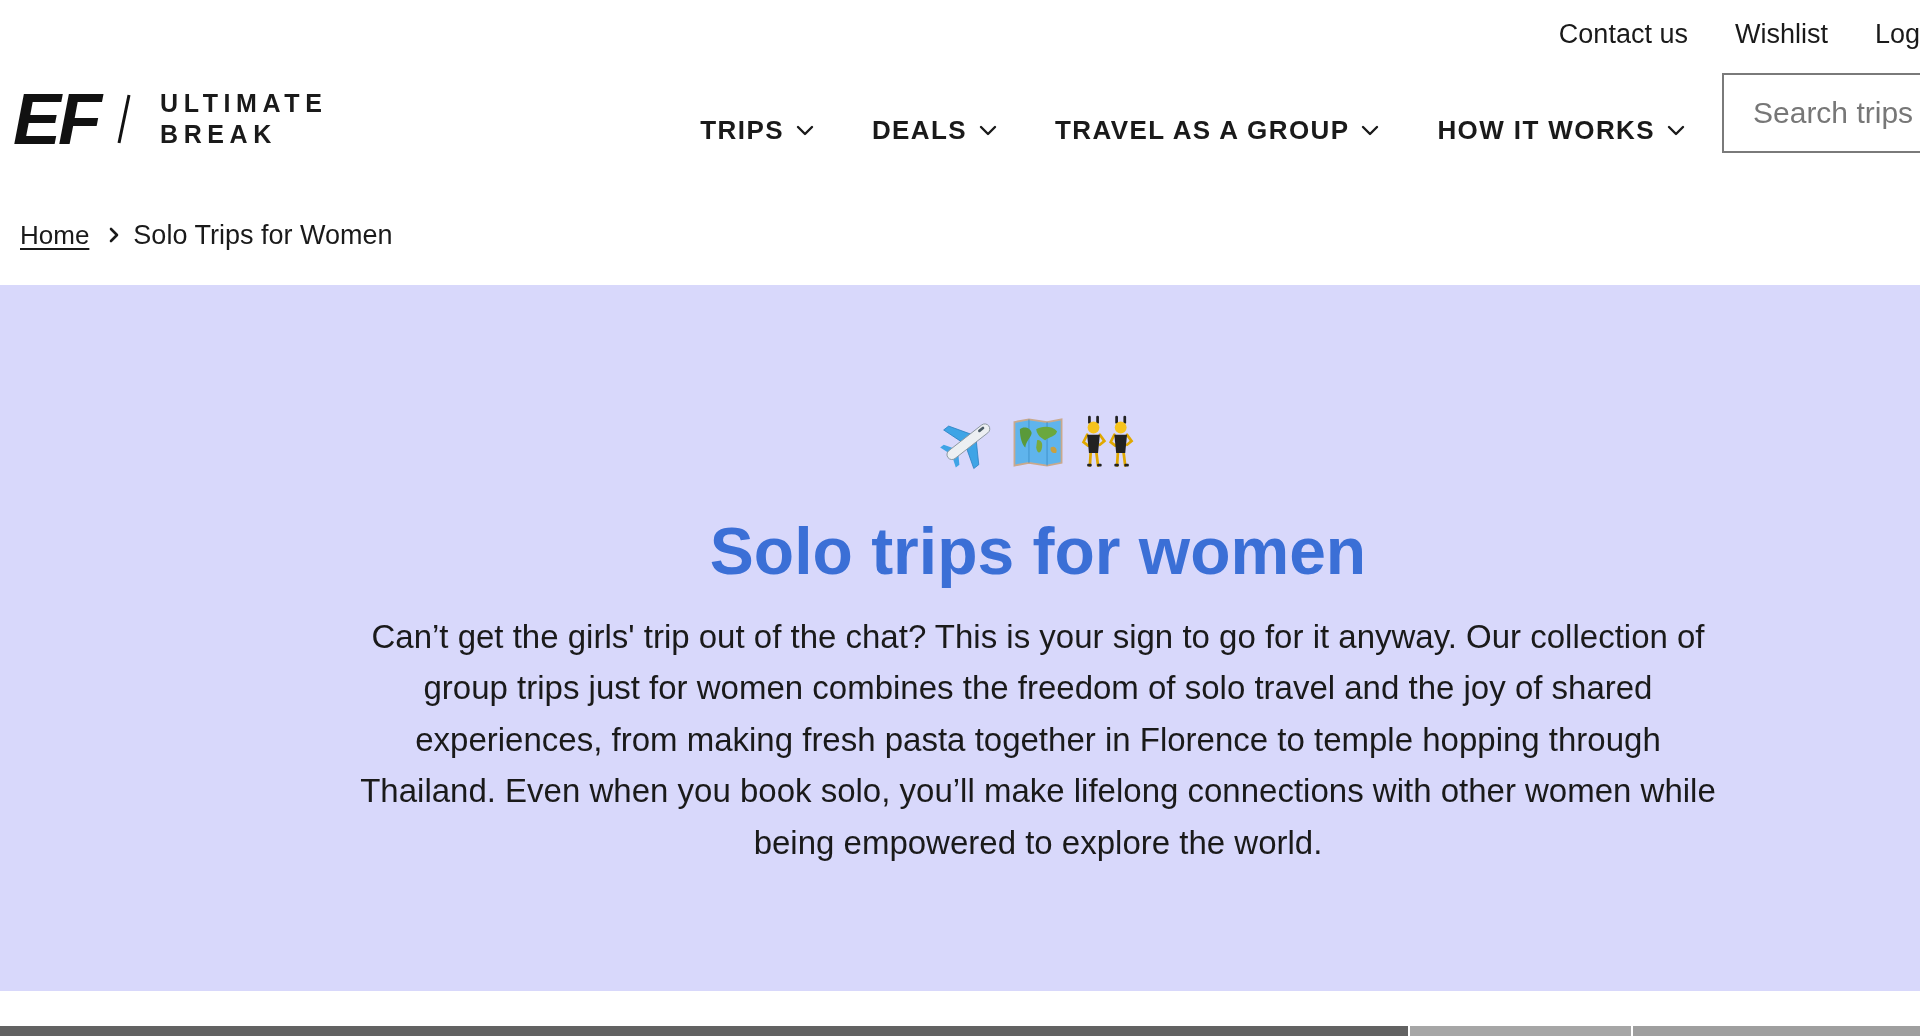 The width and height of the screenshot is (1920, 1036). Describe the element at coordinates (1781, 34) in the screenshot. I see `top-link: Wishlist` at that location.